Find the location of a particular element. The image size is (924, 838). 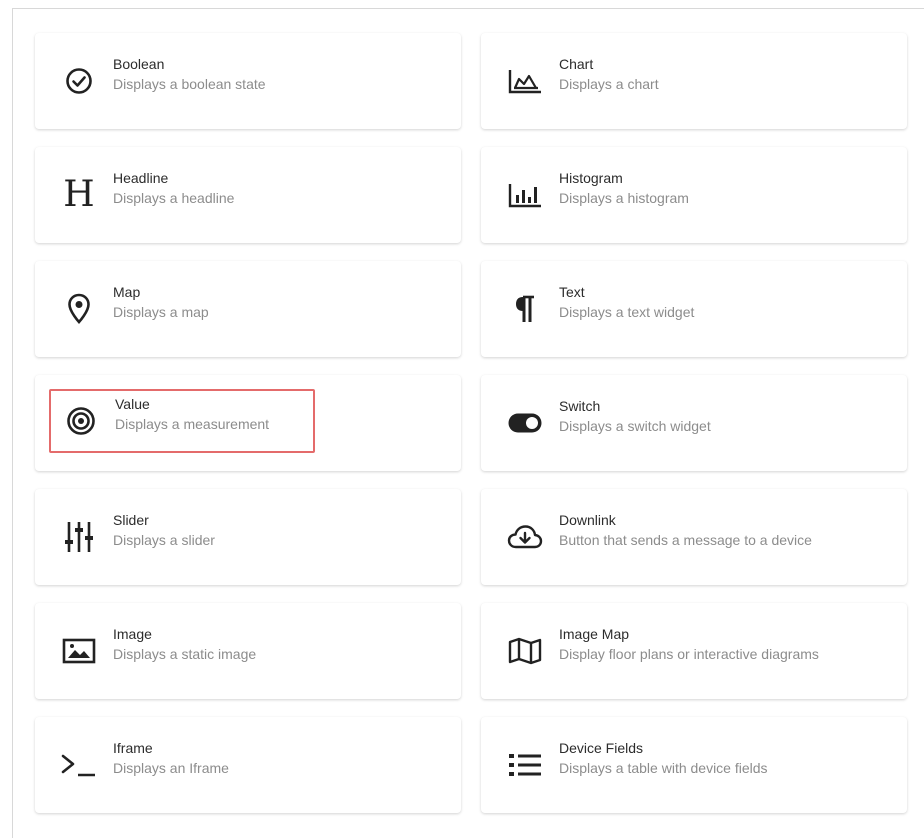

target-icon is located at coordinates (81, 421).